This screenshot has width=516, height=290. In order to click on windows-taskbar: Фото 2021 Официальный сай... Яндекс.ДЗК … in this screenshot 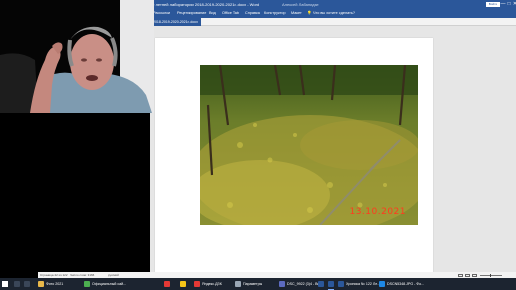, I will do `click(258, 284)`.